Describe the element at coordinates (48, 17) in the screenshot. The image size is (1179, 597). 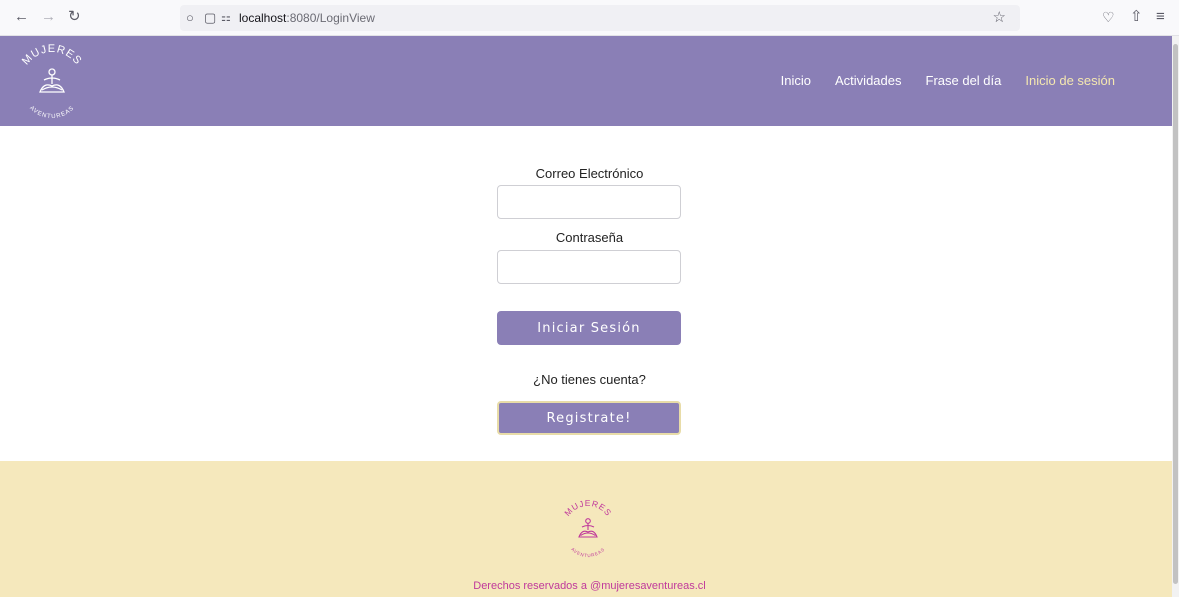
I see `forward-arrow-icon: →` at that location.